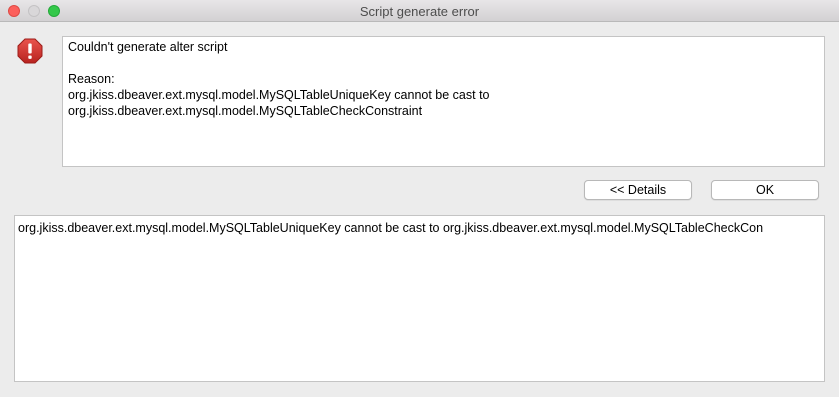 This screenshot has width=839, height=397. What do you see at coordinates (765, 190) in the screenshot?
I see `ok-button: OK` at bounding box center [765, 190].